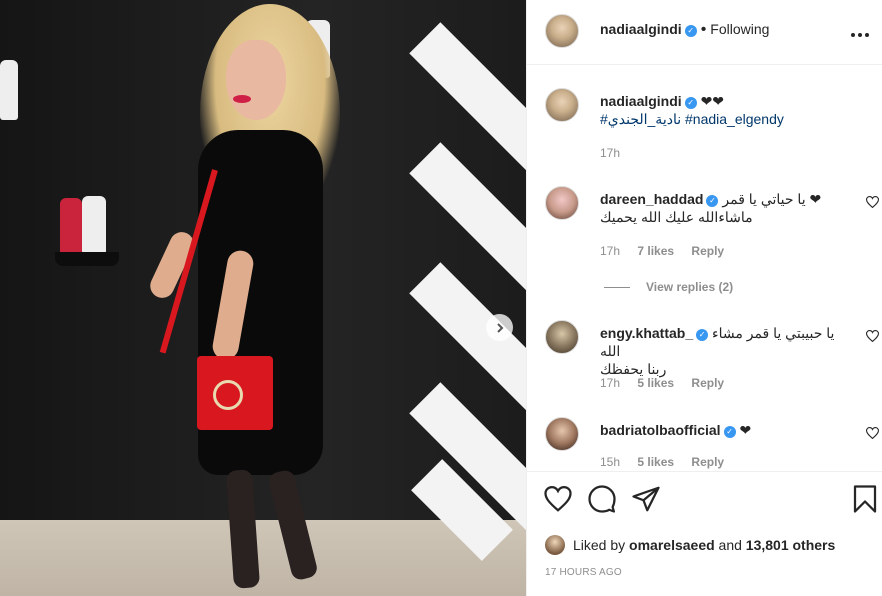 This screenshot has height=596, width=882. I want to click on save-button, so click(867, 499).